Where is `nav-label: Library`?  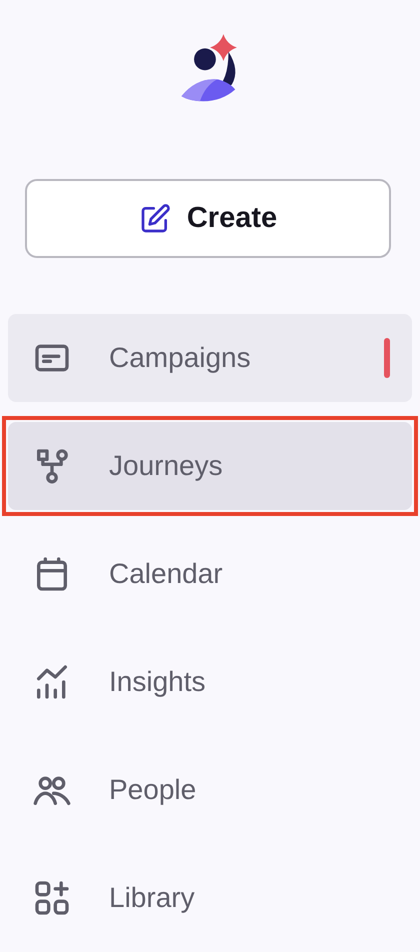
nav-label: Library is located at coordinates (152, 898).